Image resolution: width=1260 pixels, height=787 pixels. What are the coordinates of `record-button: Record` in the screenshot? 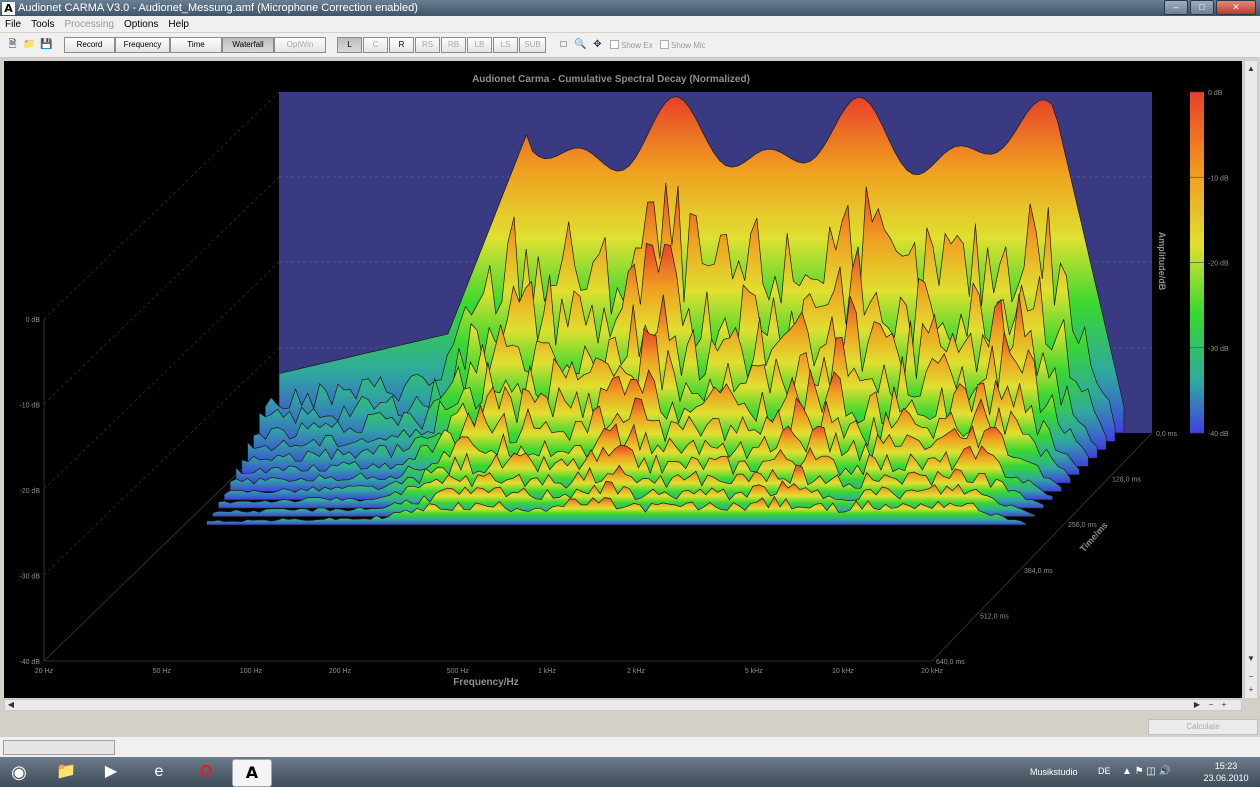 It's located at (89, 45).